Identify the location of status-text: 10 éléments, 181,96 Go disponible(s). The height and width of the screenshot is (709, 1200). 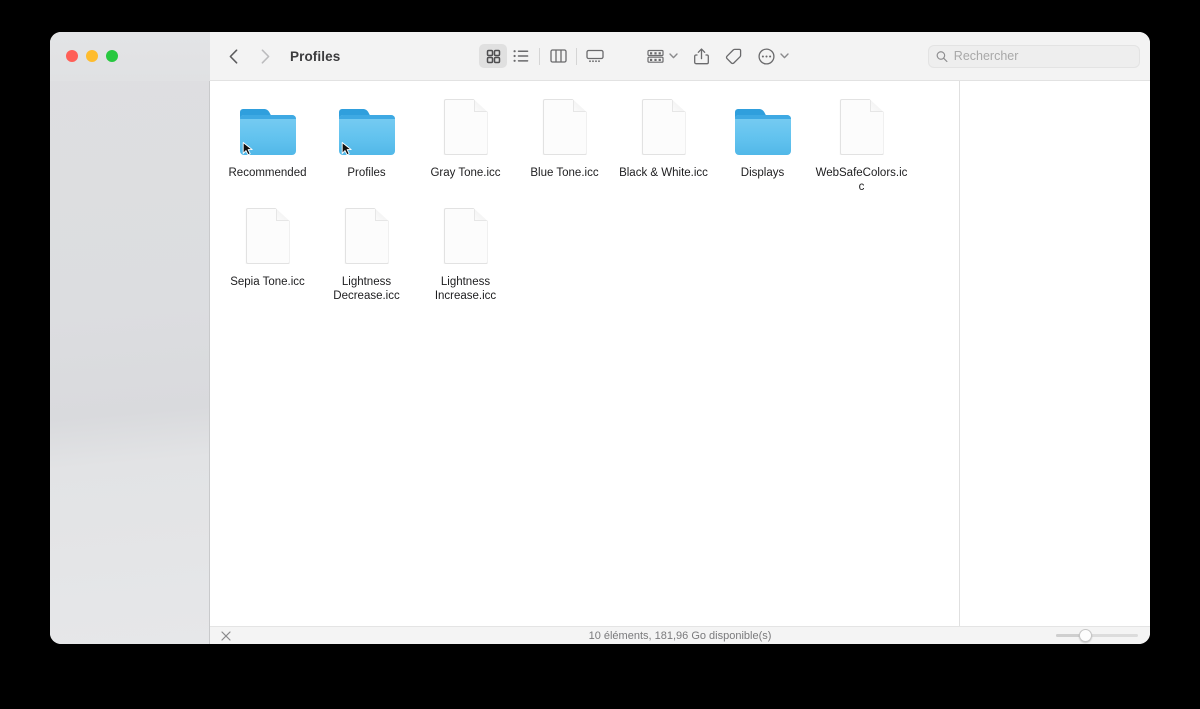
(680, 635).